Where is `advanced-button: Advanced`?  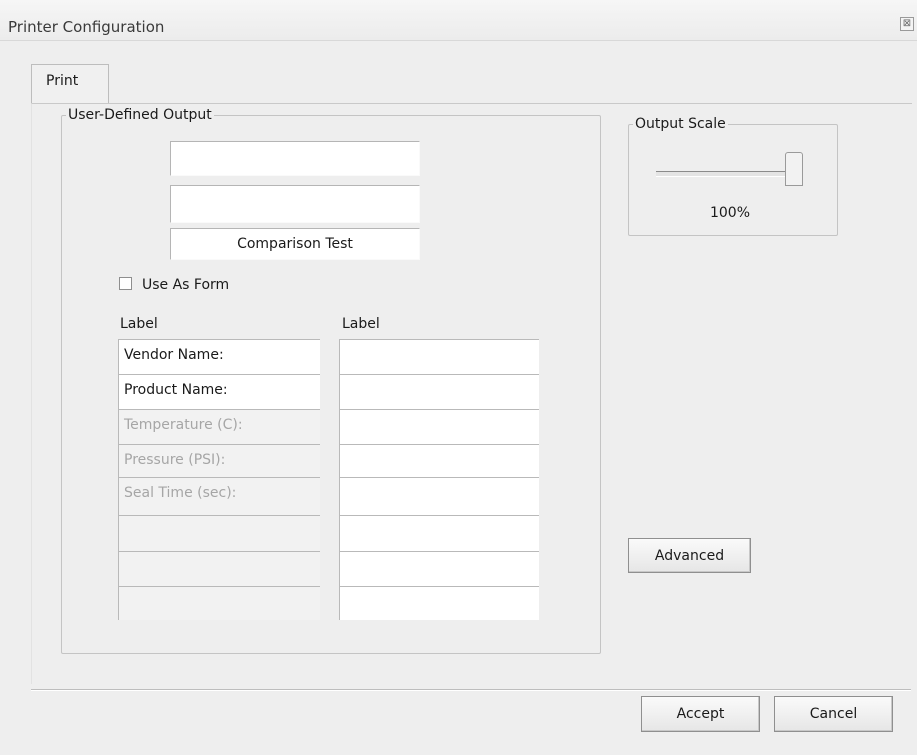 advanced-button: Advanced is located at coordinates (689, 555).